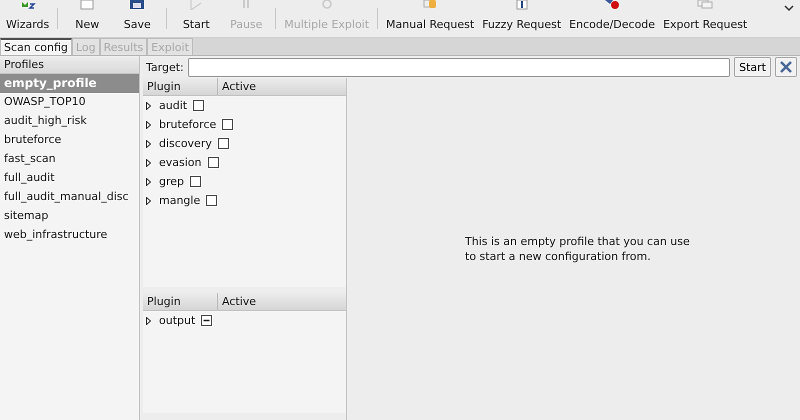 The width and height of the screenshot is (800, 420). I want to click on profile-item: sitemap, so click(69, 216).